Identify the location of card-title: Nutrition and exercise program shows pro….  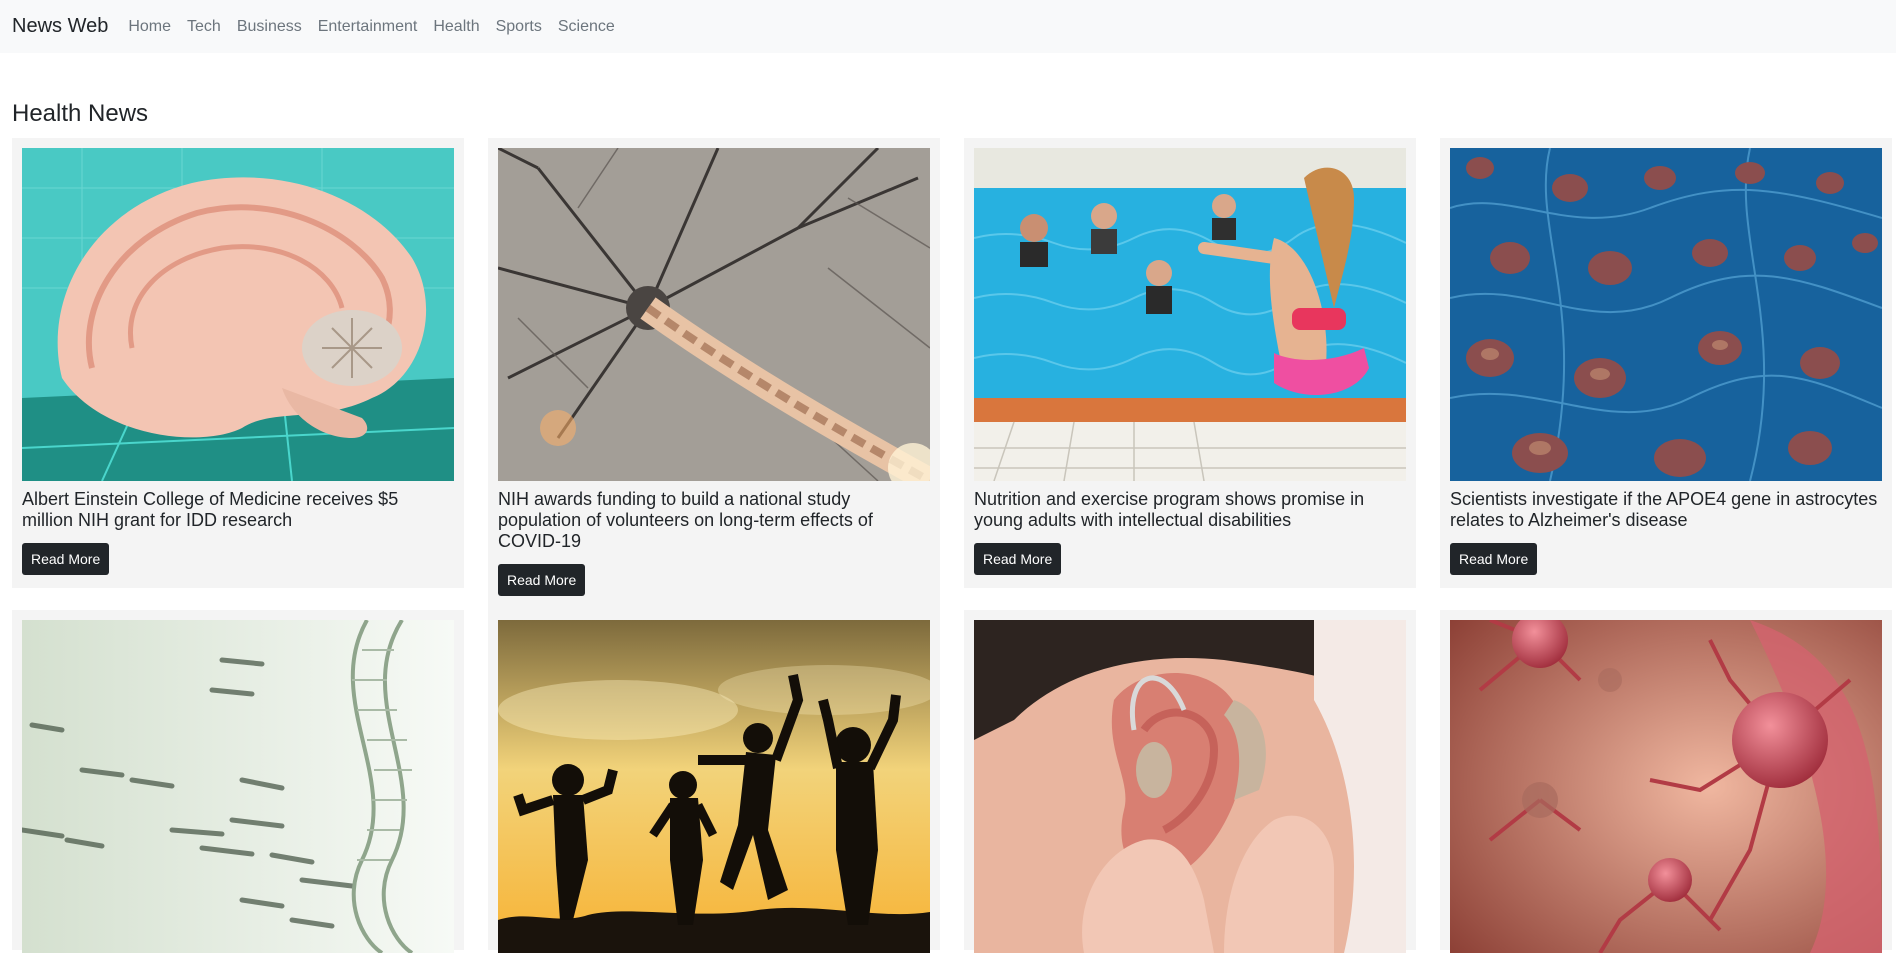
(1190, 510).